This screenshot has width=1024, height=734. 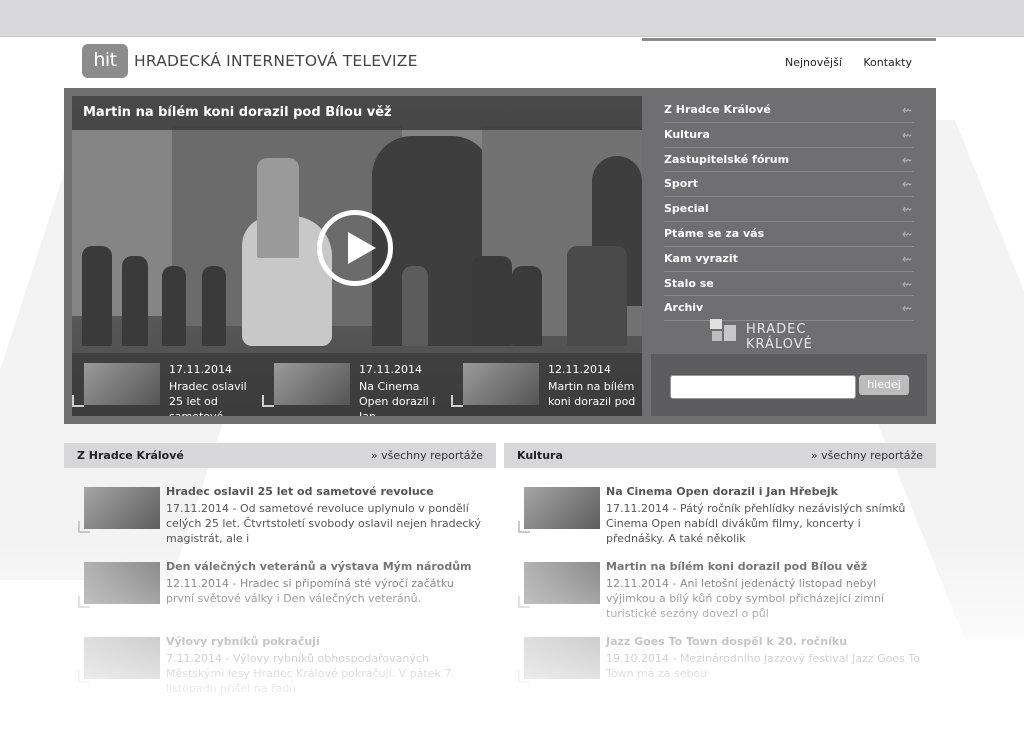 What do you see at coordinates (512, 18) in the screenshot?
I see `browser-top-strip` at bounding box center [512, 18].